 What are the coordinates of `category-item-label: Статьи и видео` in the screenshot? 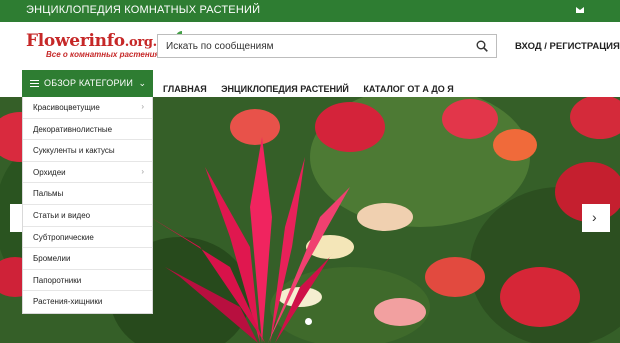 It's located at (62, 215).